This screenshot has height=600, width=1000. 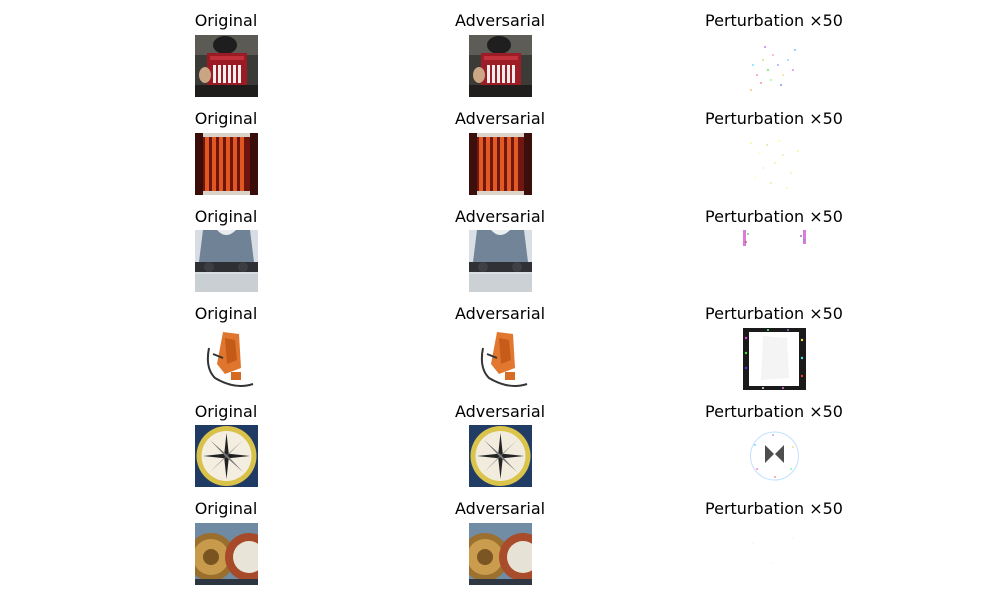 I want to click on original-image-red-accordion-bellows, so click(x=226, y=164).